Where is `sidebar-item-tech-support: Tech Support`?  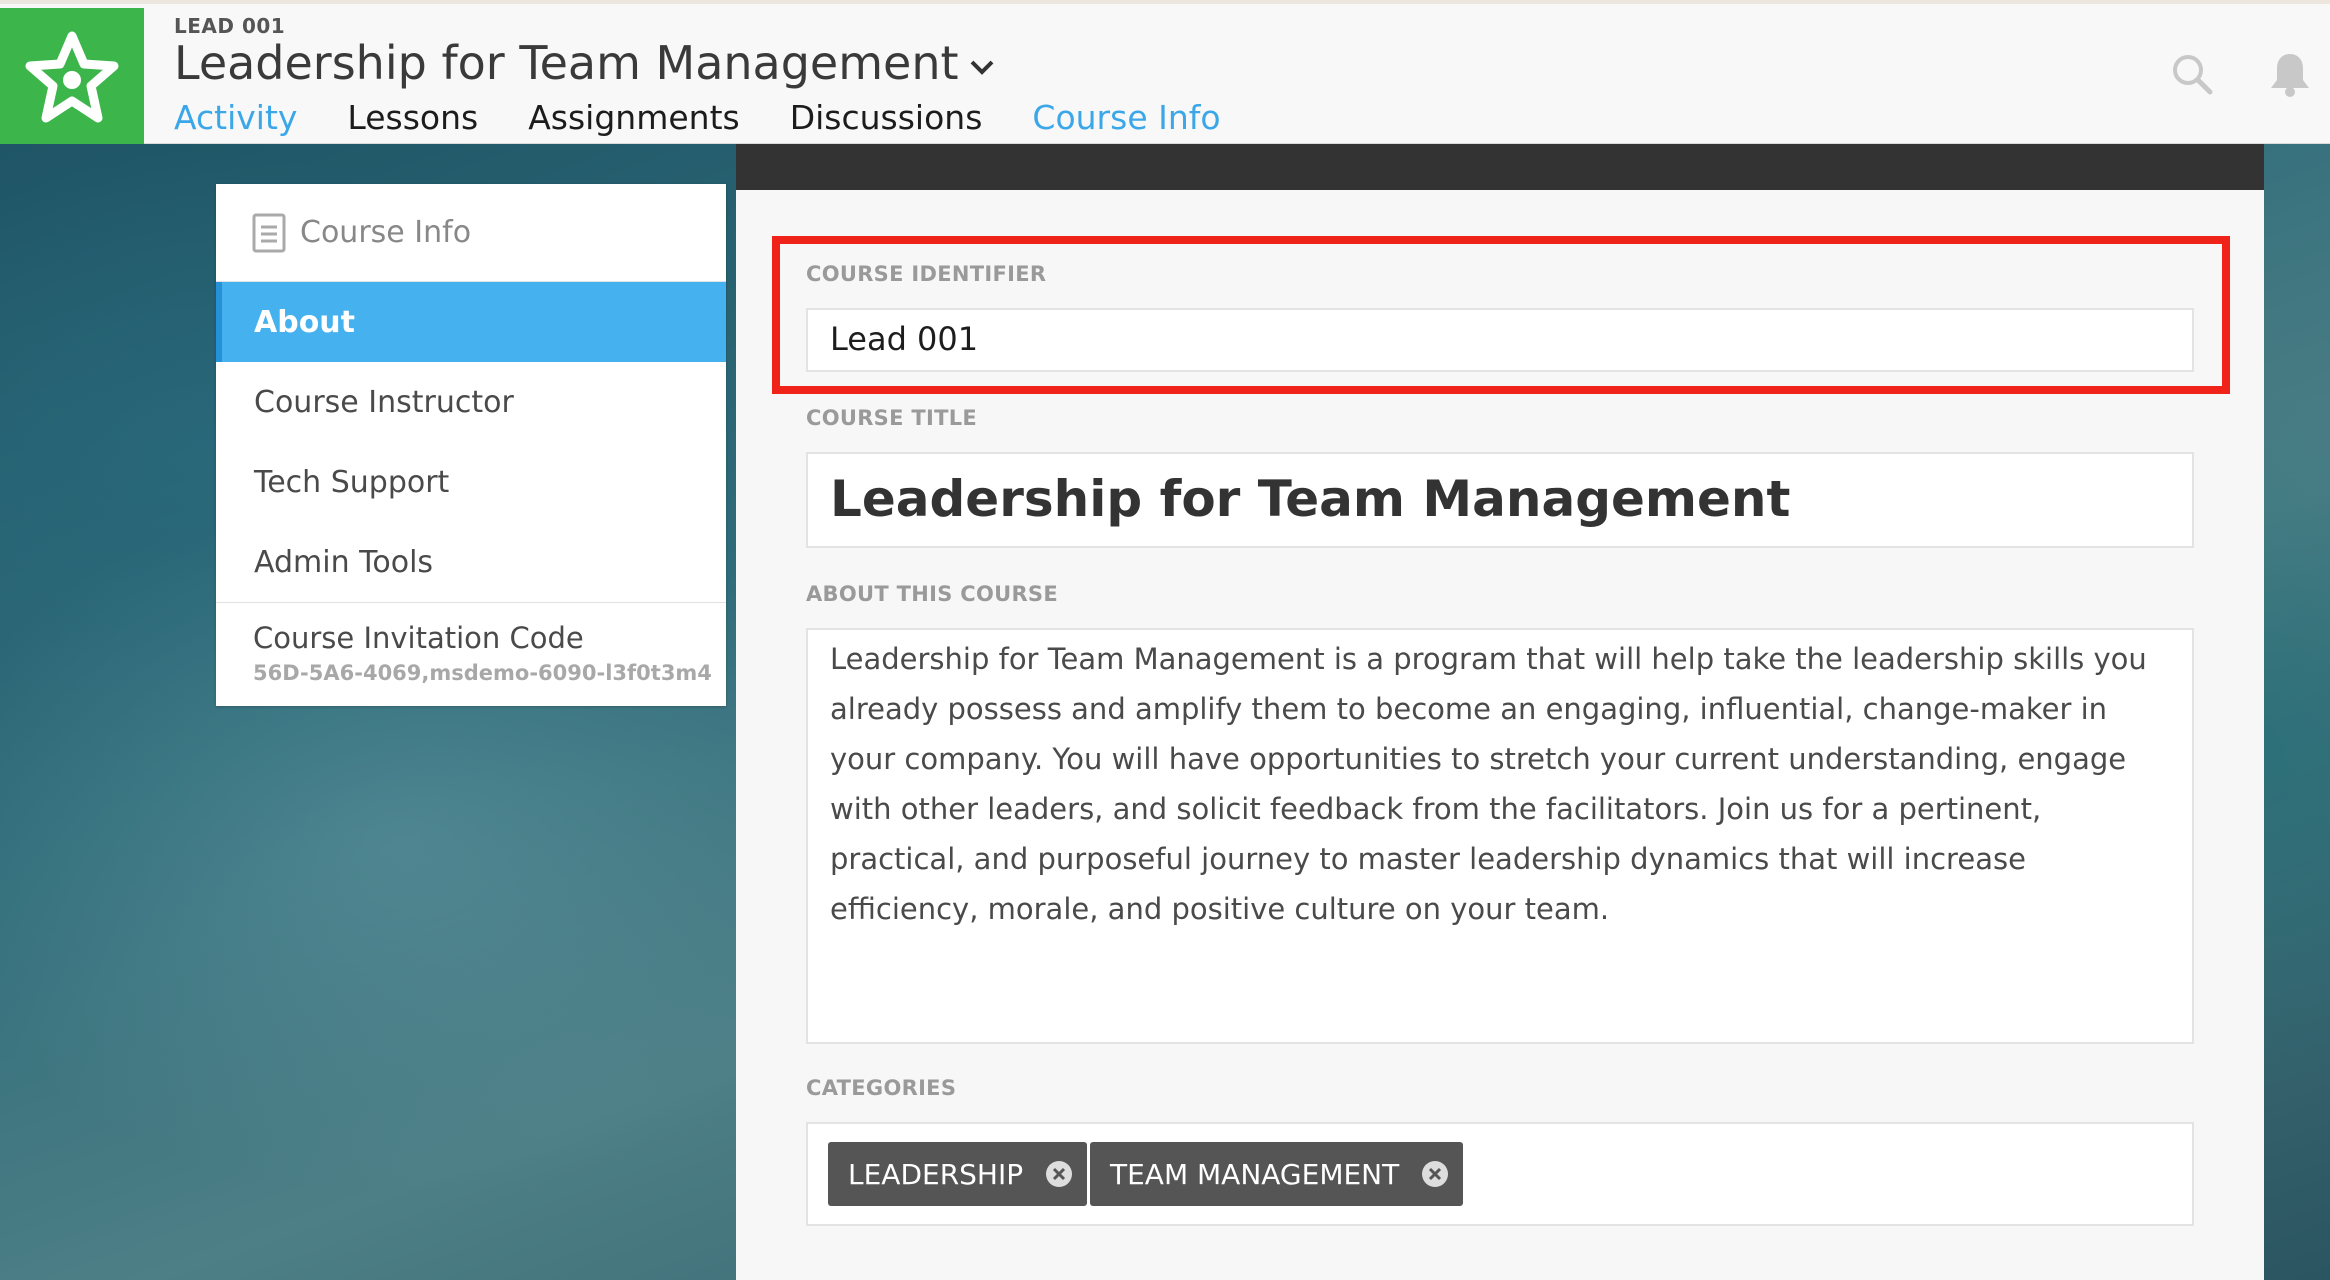
sidebar-item-tech-support: Tech Support is located at coordinates (471, 482).